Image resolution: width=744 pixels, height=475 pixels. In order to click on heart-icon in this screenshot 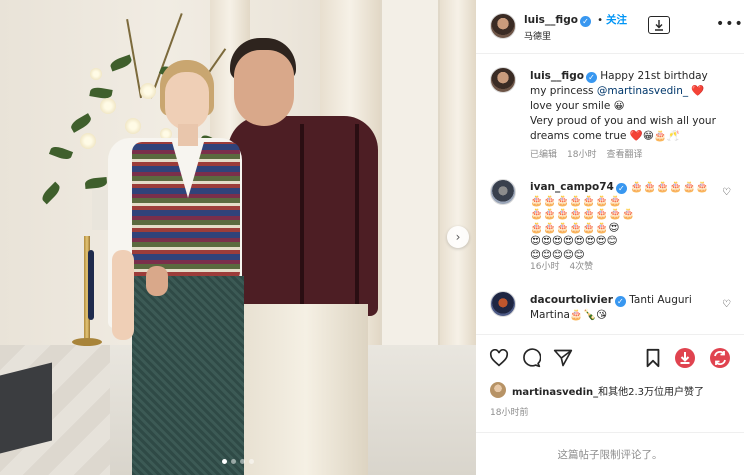, I will do `click(499, 358)`.